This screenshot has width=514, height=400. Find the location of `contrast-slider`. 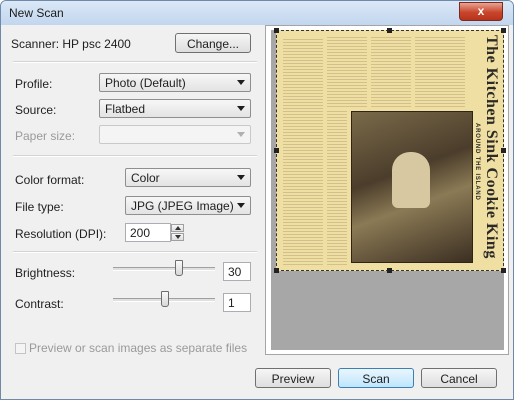

contrast-slider is located at coordinates (164, 300).